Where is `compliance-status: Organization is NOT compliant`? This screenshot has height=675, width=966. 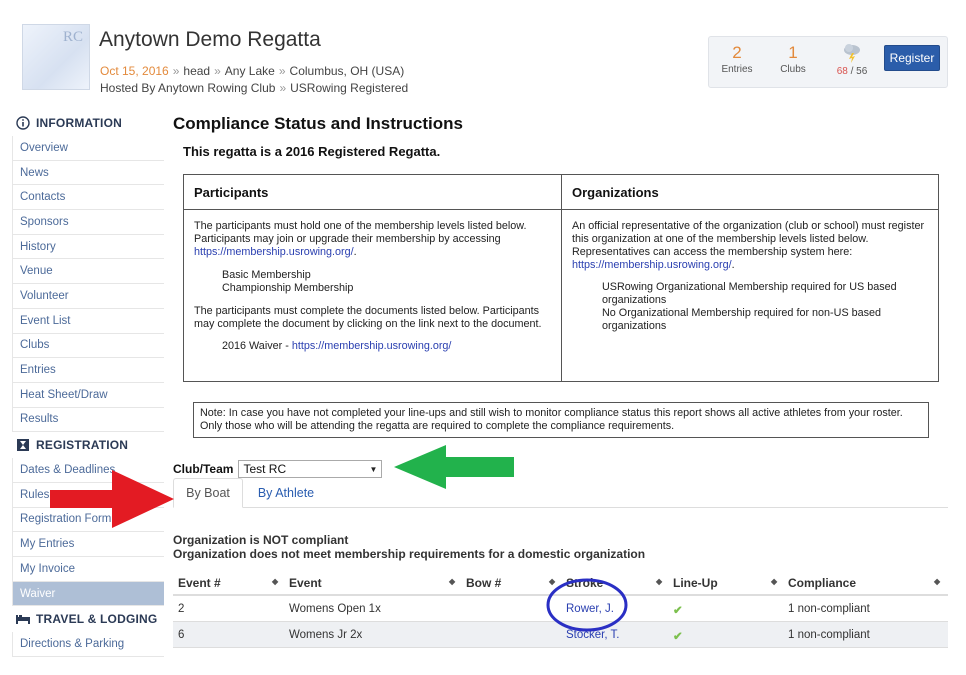 compliance-status: Organization is NOT compliant is located at coordinates (261, 540).